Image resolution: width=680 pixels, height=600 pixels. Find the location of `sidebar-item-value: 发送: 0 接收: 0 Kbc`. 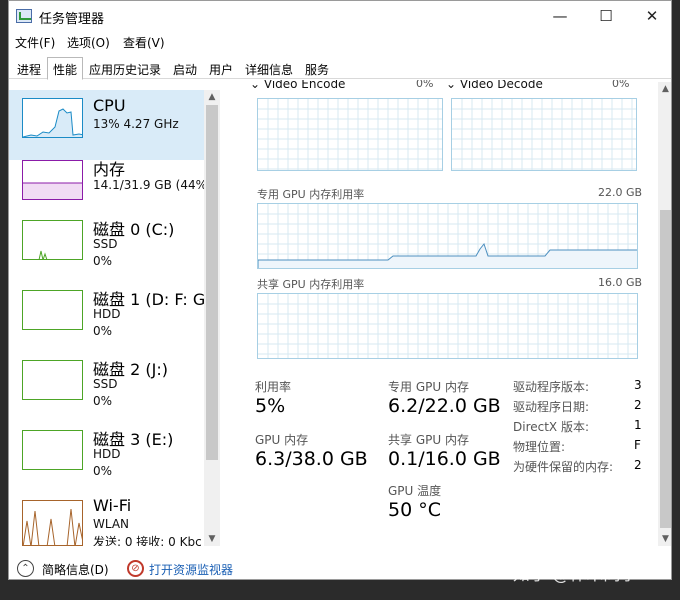

sidebar-item-value: 发送: 0 接收: 0 Kbc is located at coordinates (147, 540).